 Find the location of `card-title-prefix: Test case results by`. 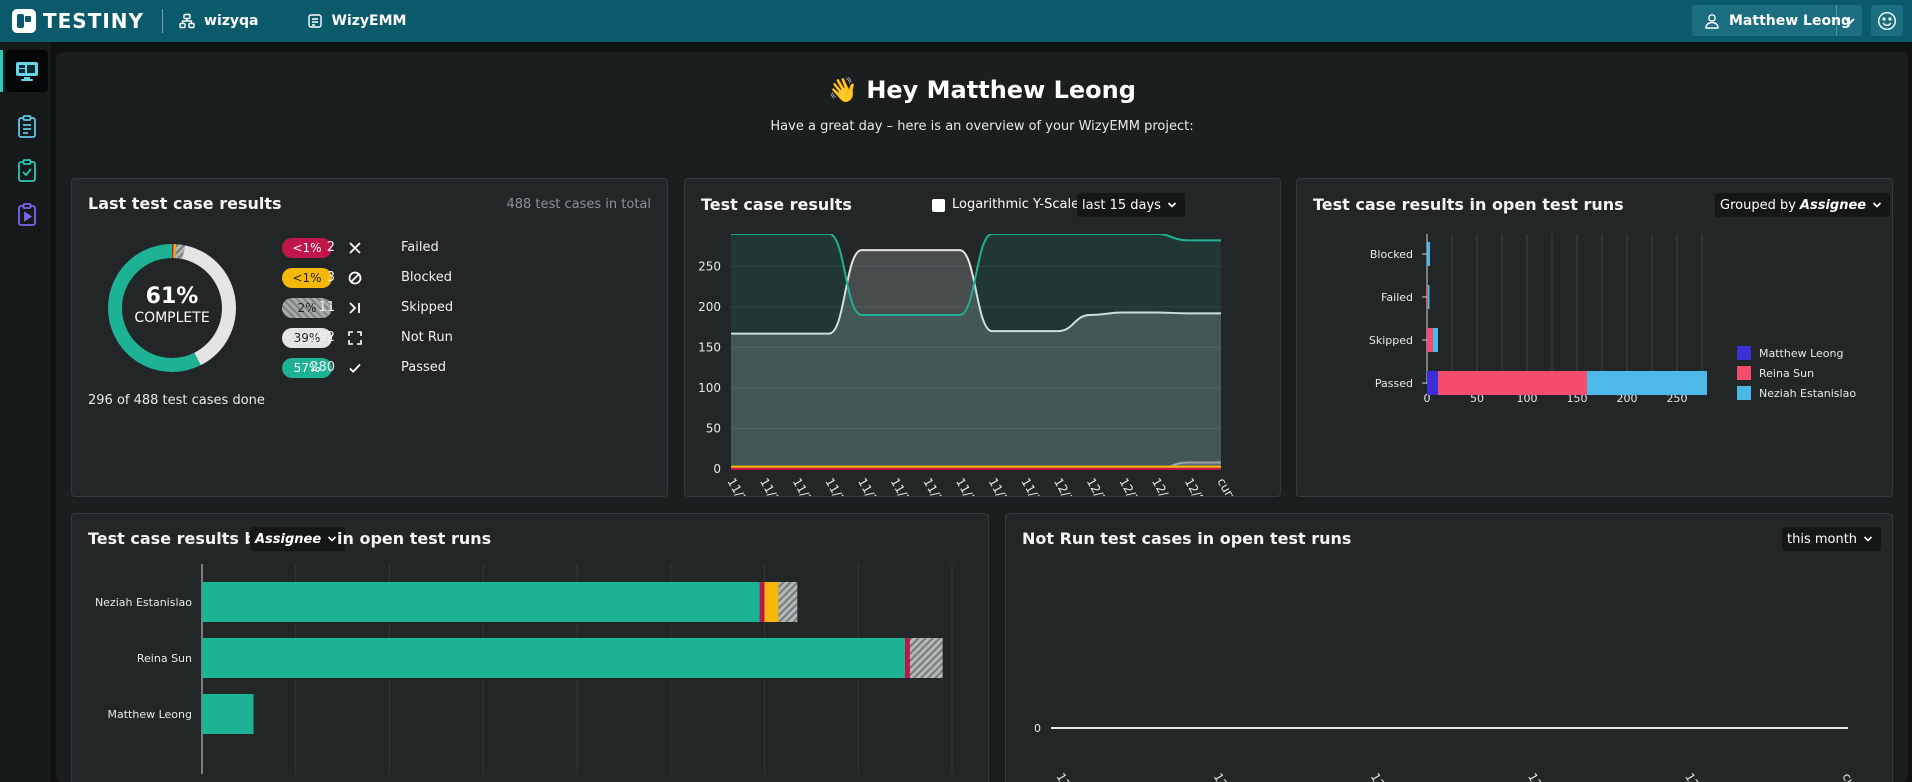

card-title-prefix: Test case results by is located at coordinates (177, 538).